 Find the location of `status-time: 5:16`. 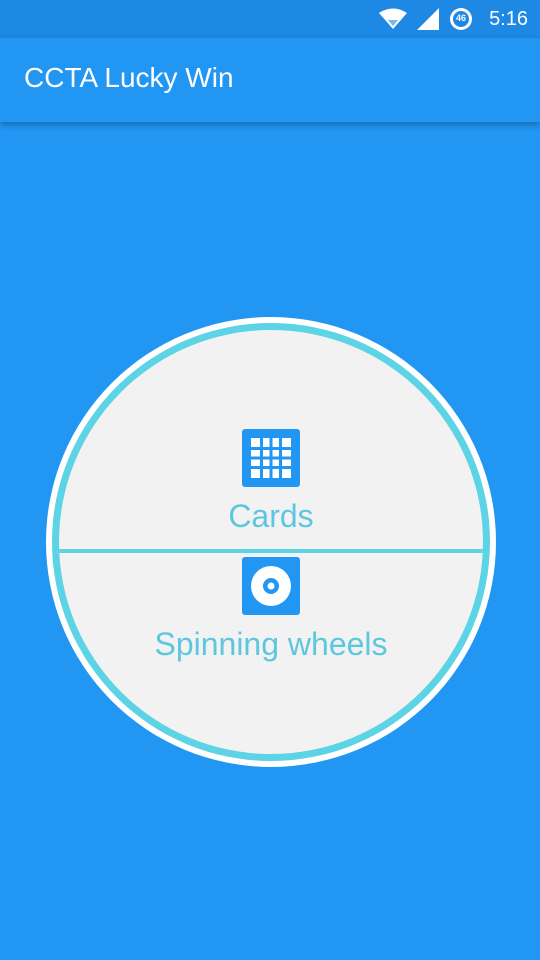

status-time: 5:16 is located at coordinates (508, 18).